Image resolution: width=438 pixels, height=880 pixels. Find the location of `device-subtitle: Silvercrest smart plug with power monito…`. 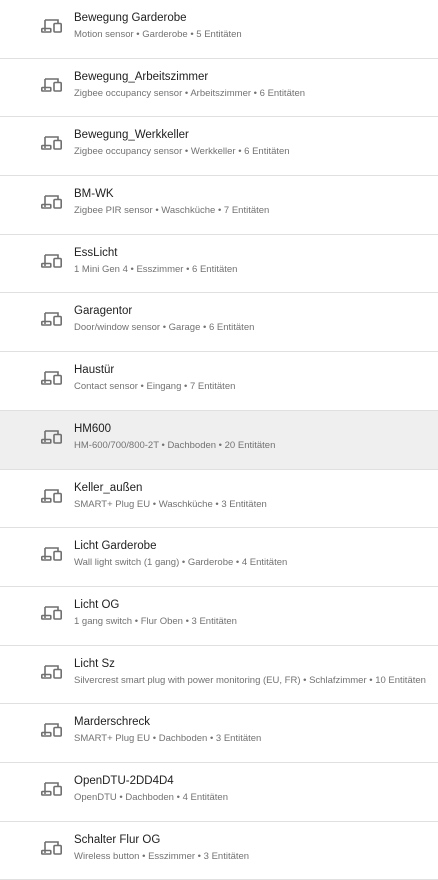

device-subtitle: Silvercrest smart plug with power monito… is located at coordinates (250, 680).